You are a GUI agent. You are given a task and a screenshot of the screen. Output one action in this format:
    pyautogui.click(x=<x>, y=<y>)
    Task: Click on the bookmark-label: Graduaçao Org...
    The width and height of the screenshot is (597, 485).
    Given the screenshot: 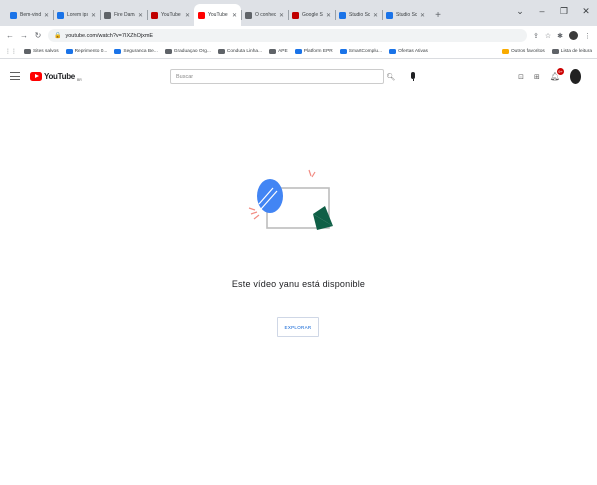 What is the action you would take?
    pyautogui.click(x=192, y=51)
    